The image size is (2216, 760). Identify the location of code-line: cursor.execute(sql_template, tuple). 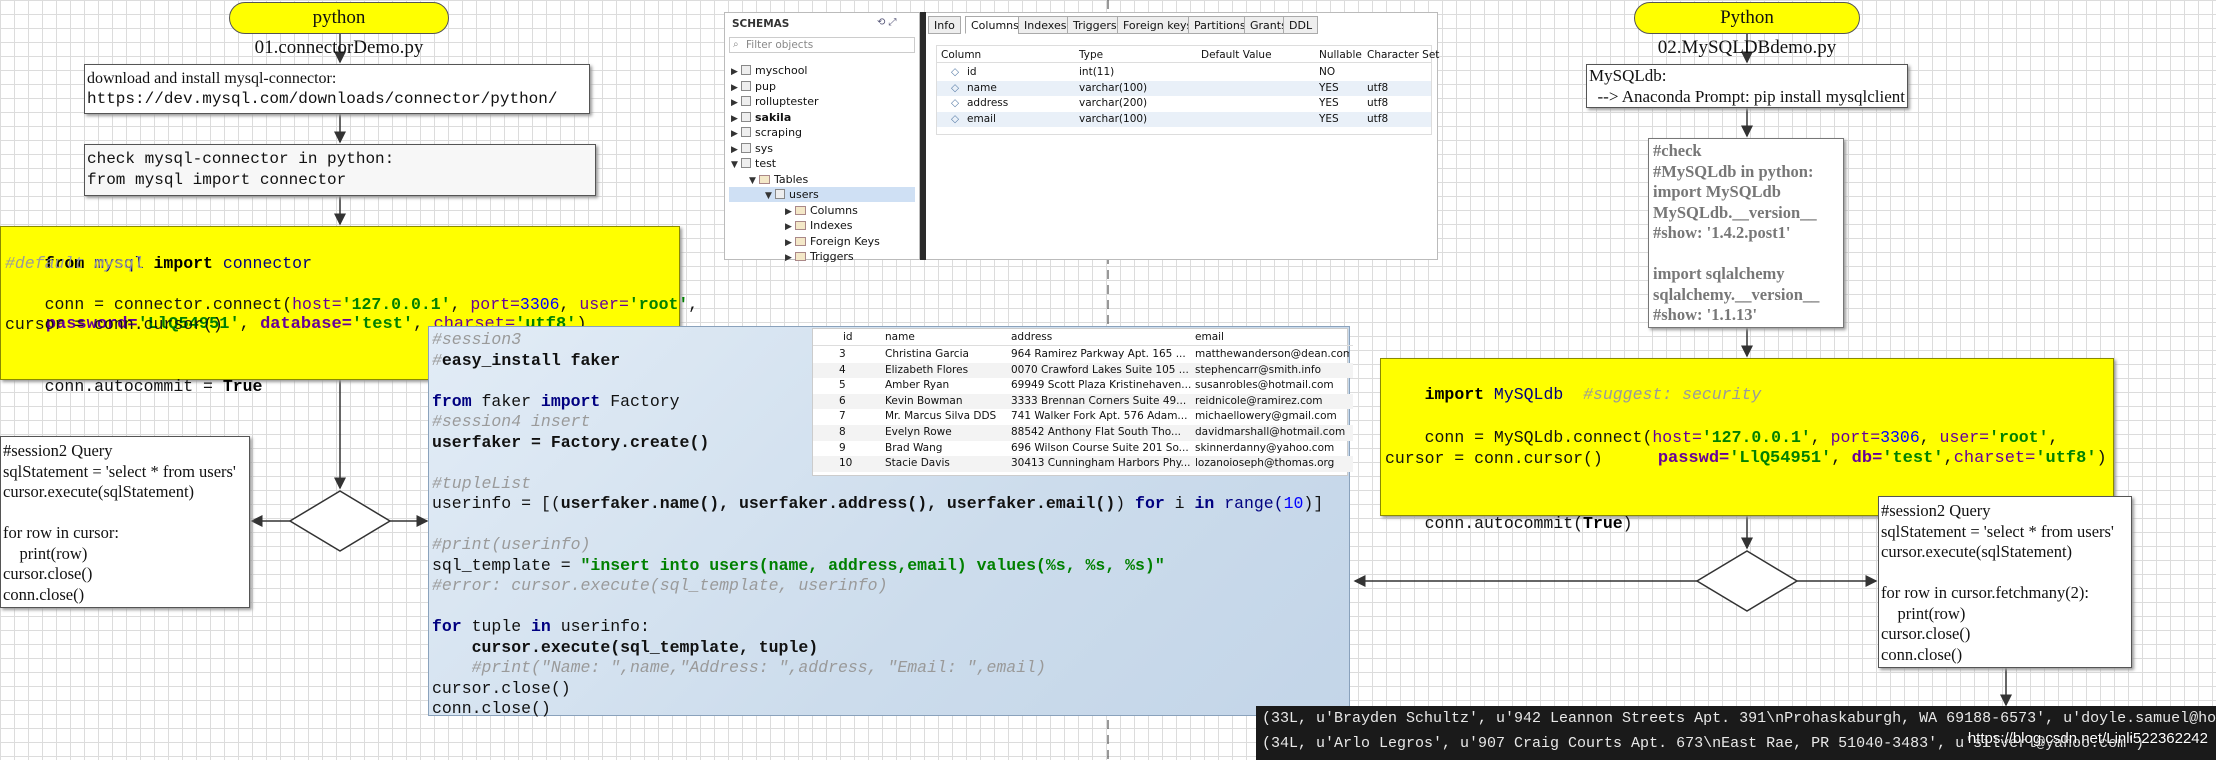
(625, 647).